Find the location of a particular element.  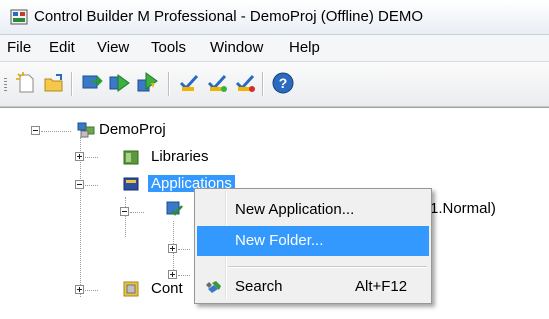

libraries-icon is located at coordinates (131, 157).